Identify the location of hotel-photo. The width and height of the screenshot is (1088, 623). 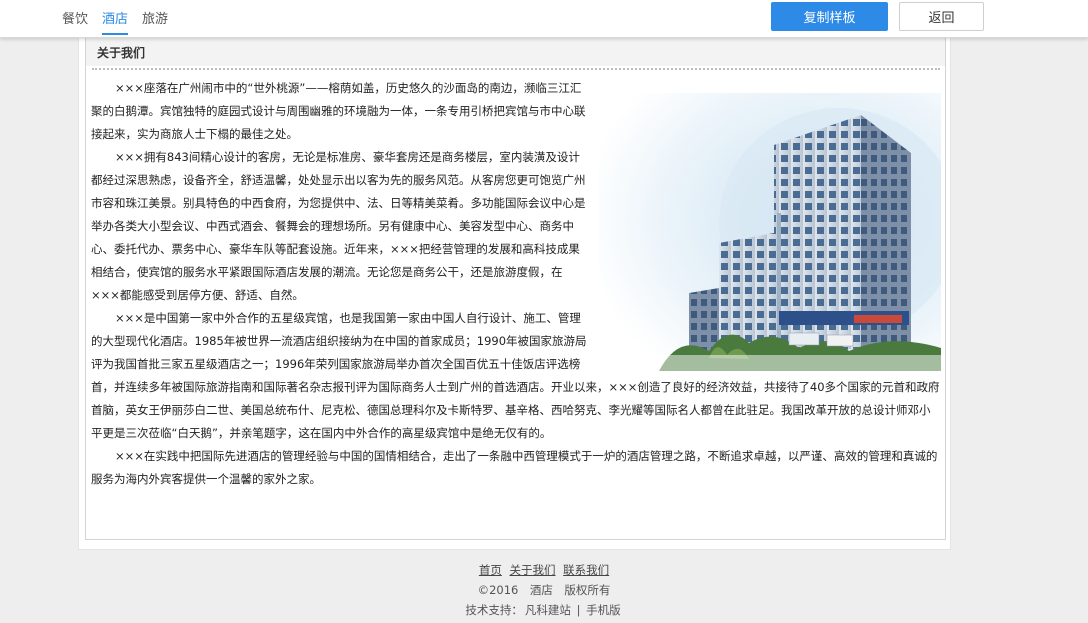
(770, 232).